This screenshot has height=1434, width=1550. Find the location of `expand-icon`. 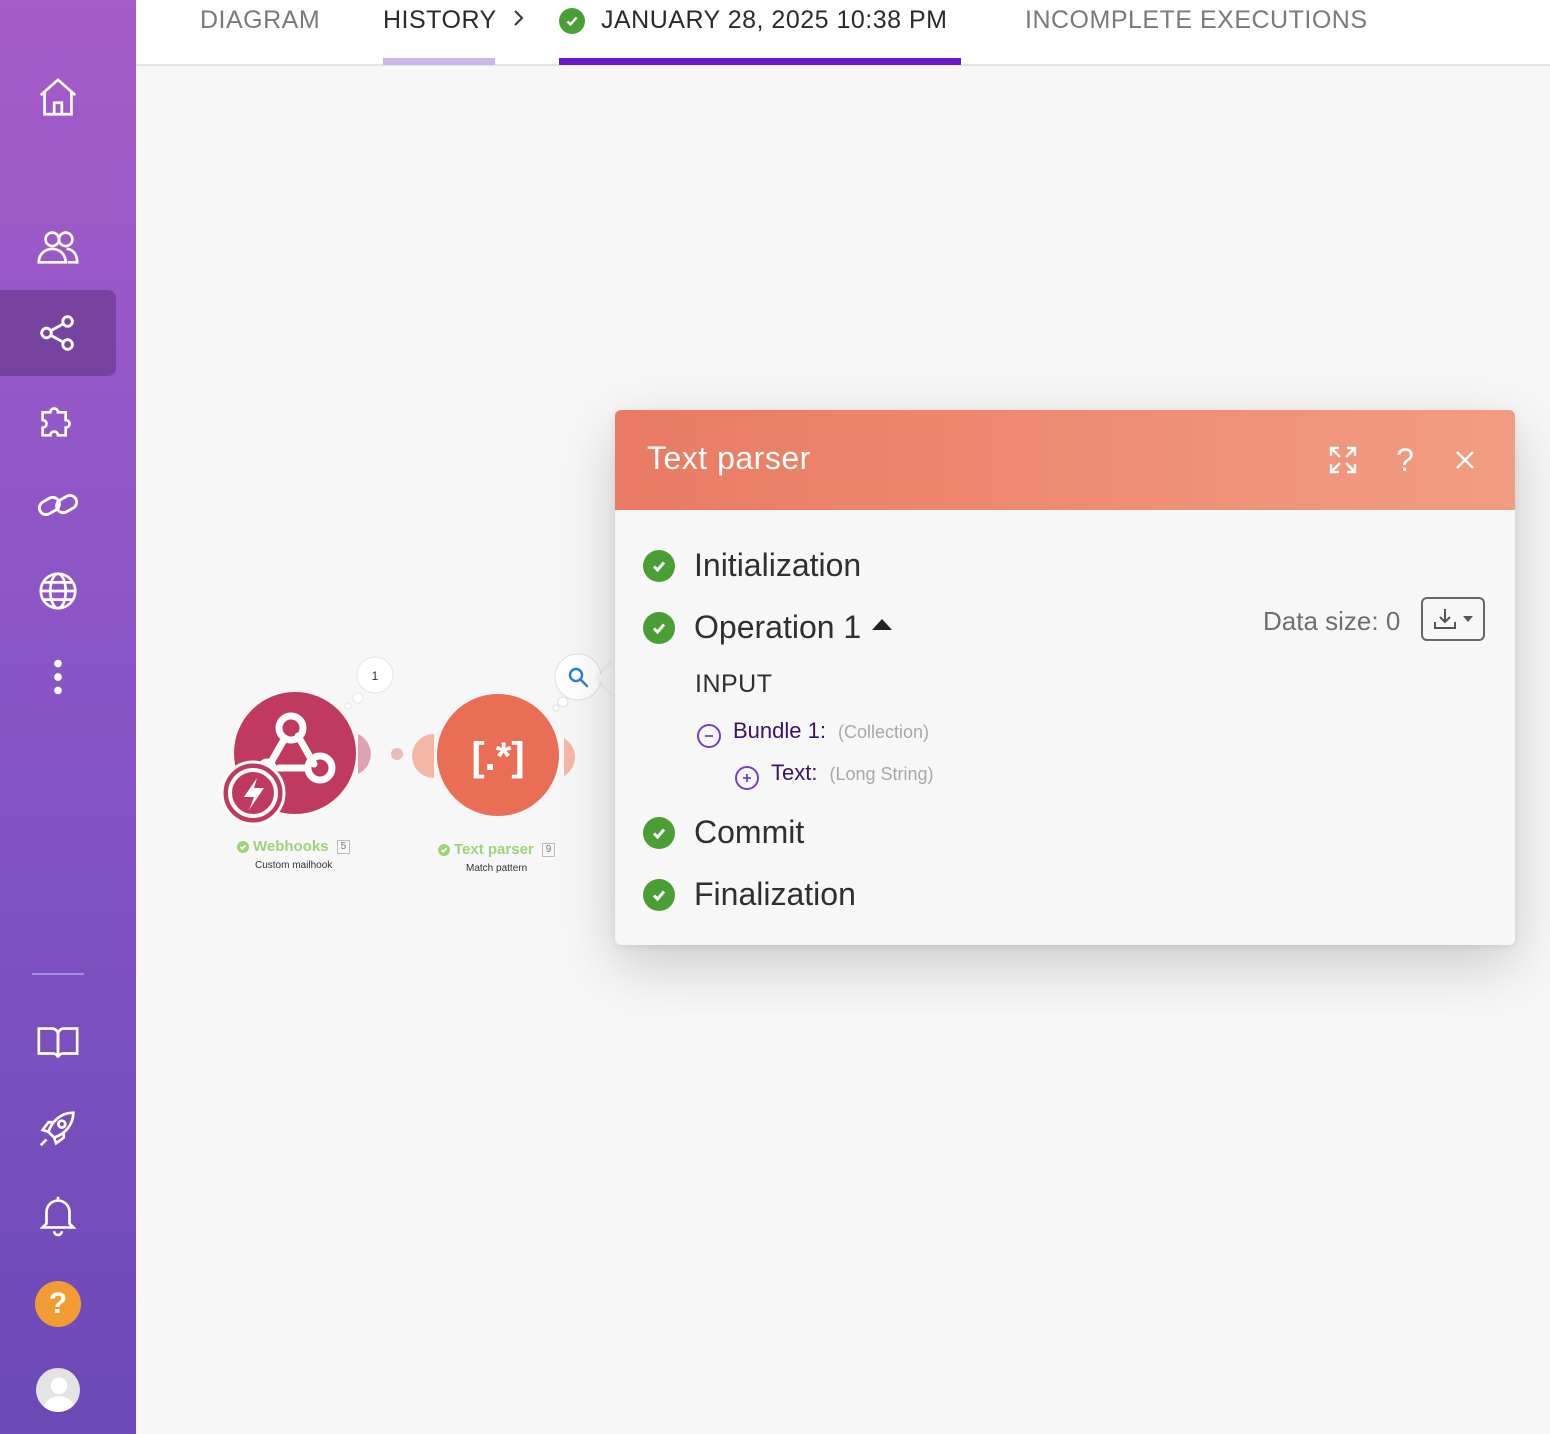

expand-icon is located at coordinates (1343, 460).